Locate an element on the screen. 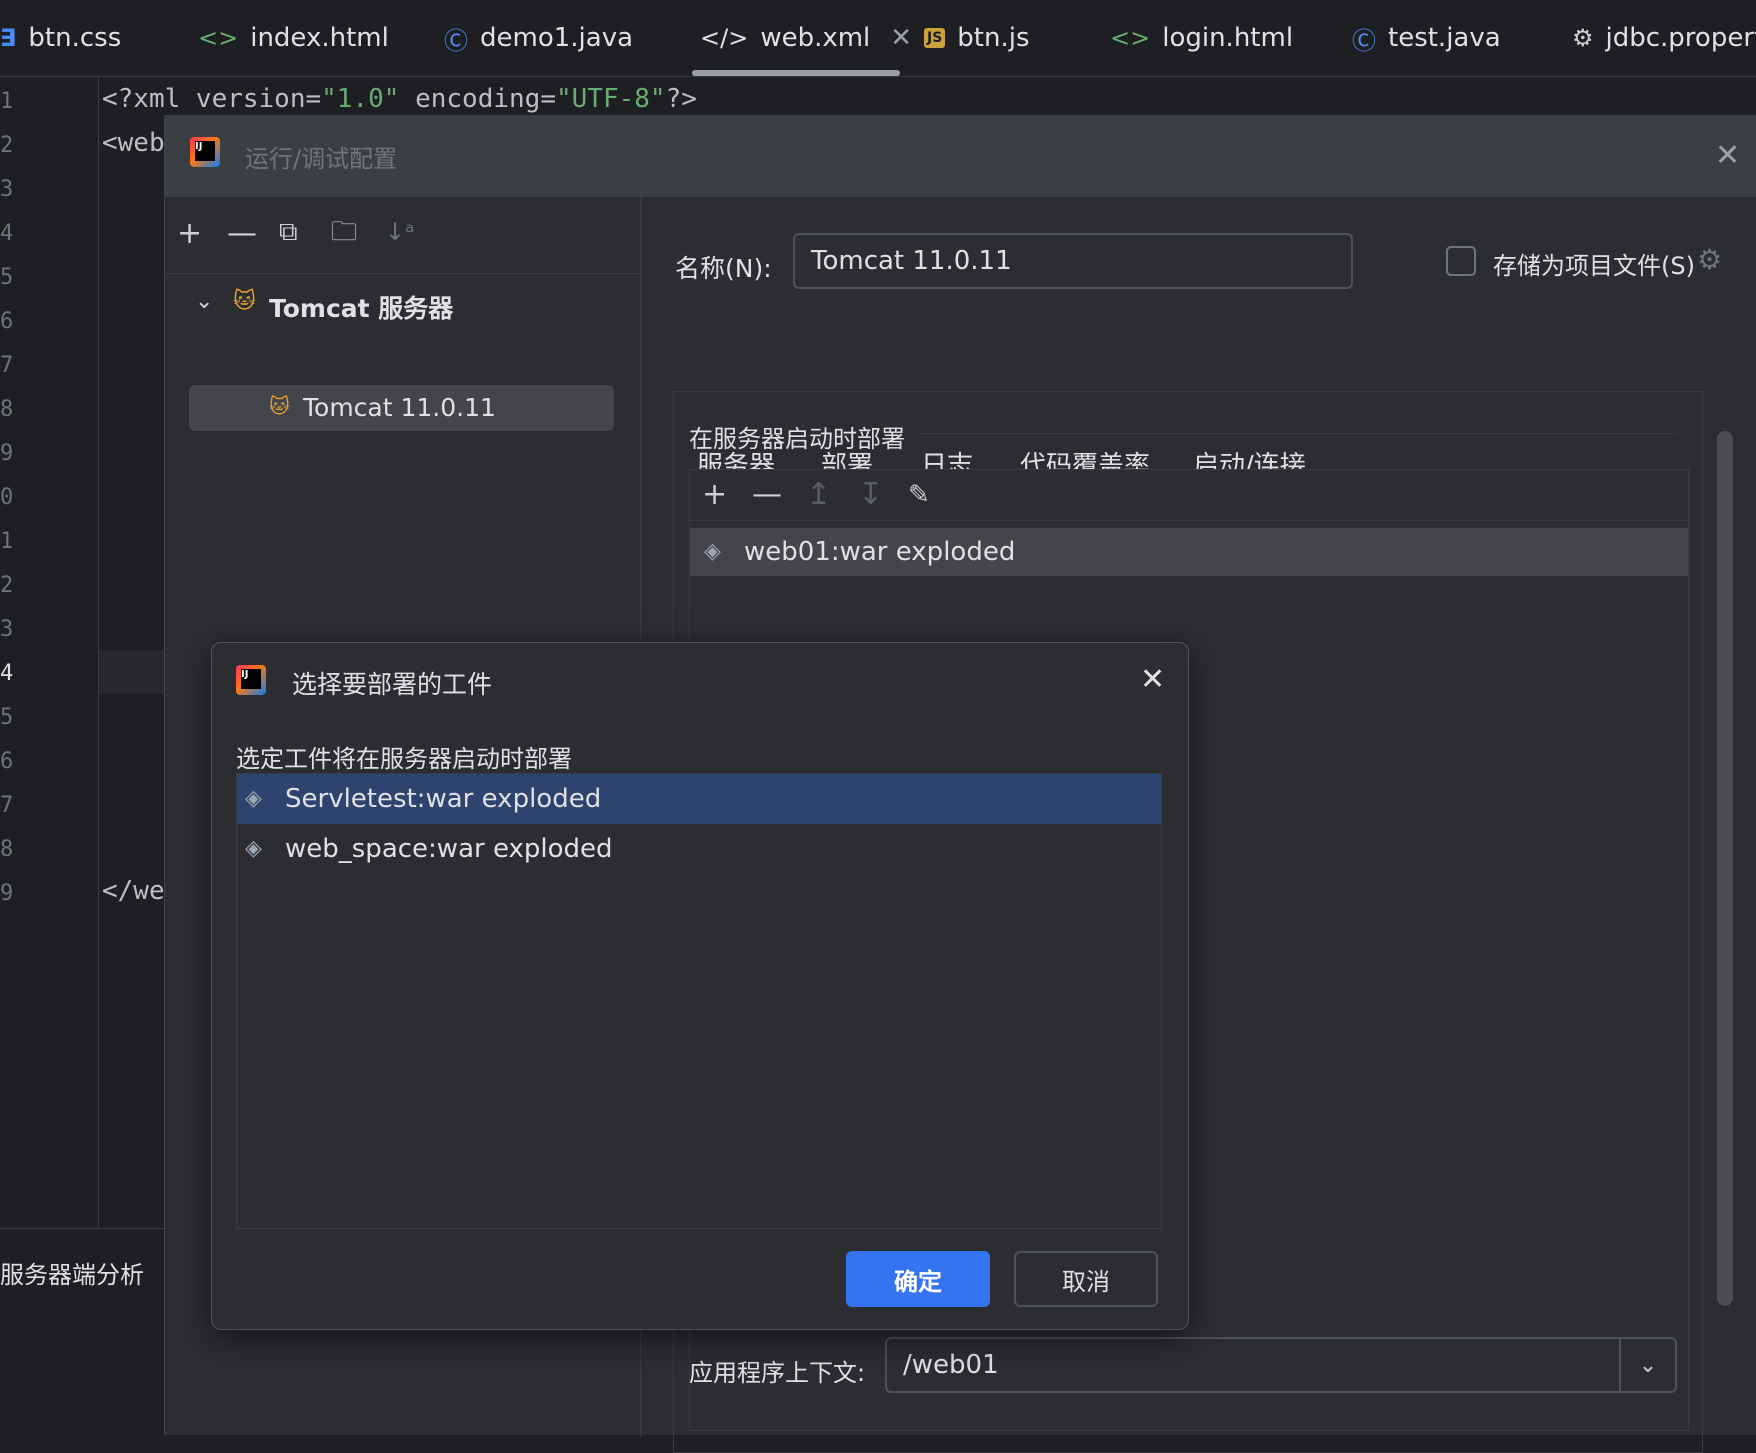 This screenshot has height=1453, width=1756. context-combobox: /web01 ⌄ is located at coordinates (1281, 1365).